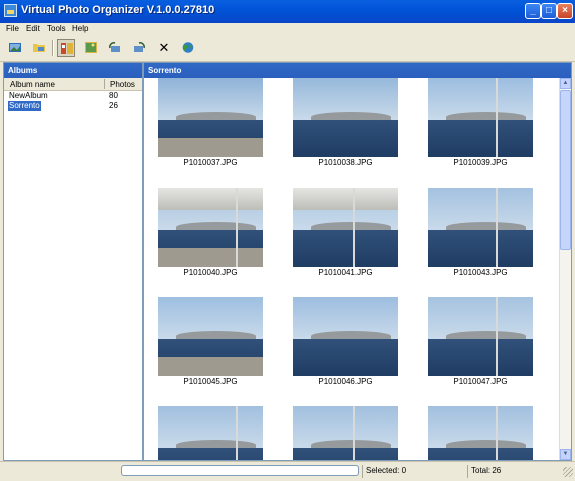 The height and width of the screenshot is (481, 575). Describe the element at coordinates (240, 470) in the screenshot. I see `progress-bar` at that location.